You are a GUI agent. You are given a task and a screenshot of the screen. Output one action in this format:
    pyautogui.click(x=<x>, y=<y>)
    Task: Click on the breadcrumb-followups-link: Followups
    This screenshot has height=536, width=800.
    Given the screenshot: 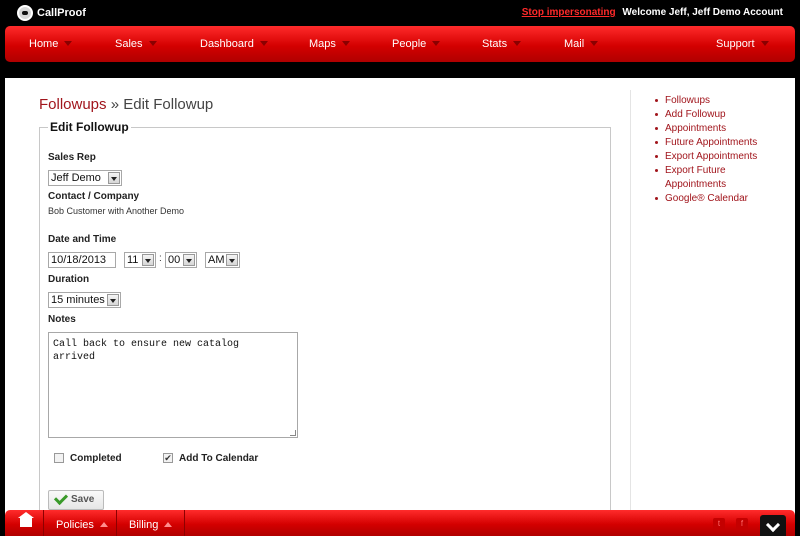 What is the action you would take?
    pyautogui.click(x=73, y=104)
    